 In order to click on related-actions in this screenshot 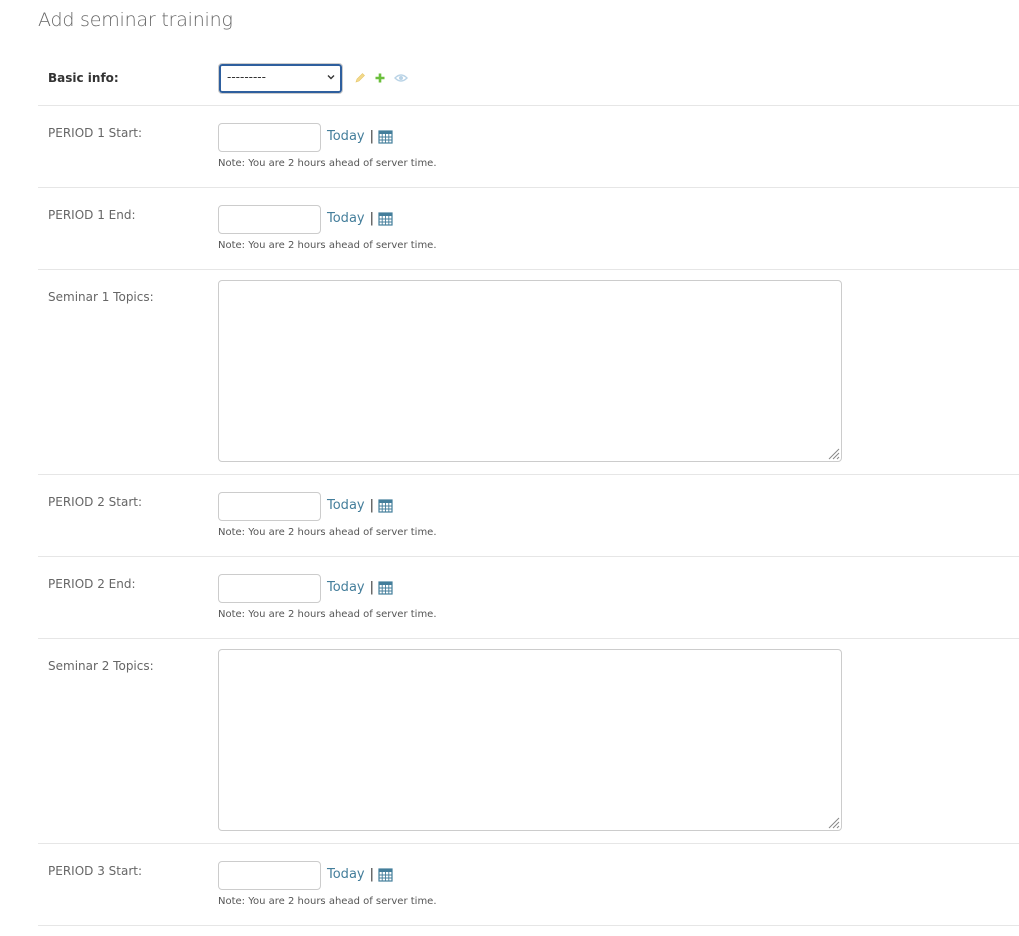, I will do `click(381, 78)`.